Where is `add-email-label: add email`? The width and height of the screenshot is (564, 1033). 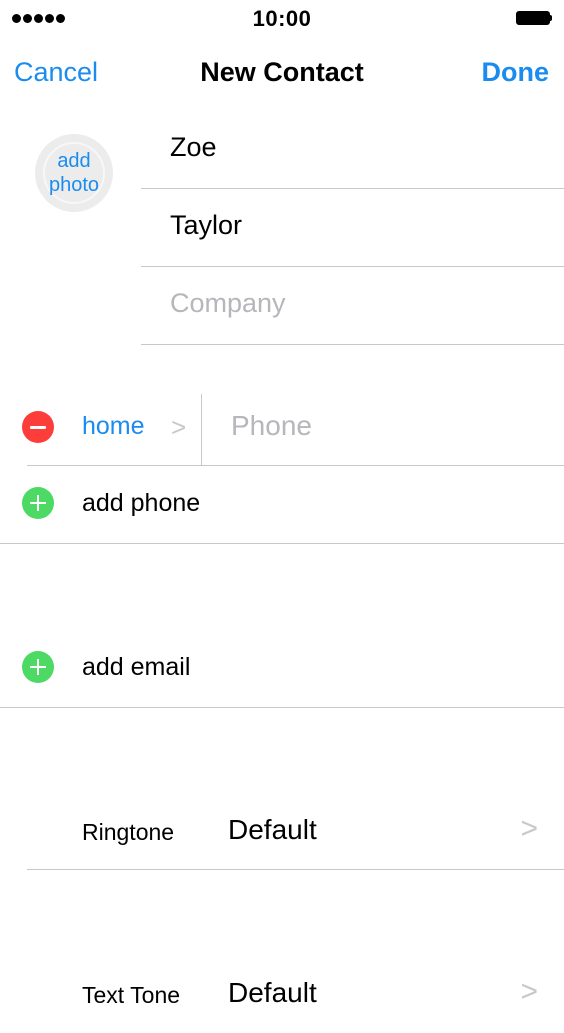
add-email-label: add email is located at coordinates (136, 667).